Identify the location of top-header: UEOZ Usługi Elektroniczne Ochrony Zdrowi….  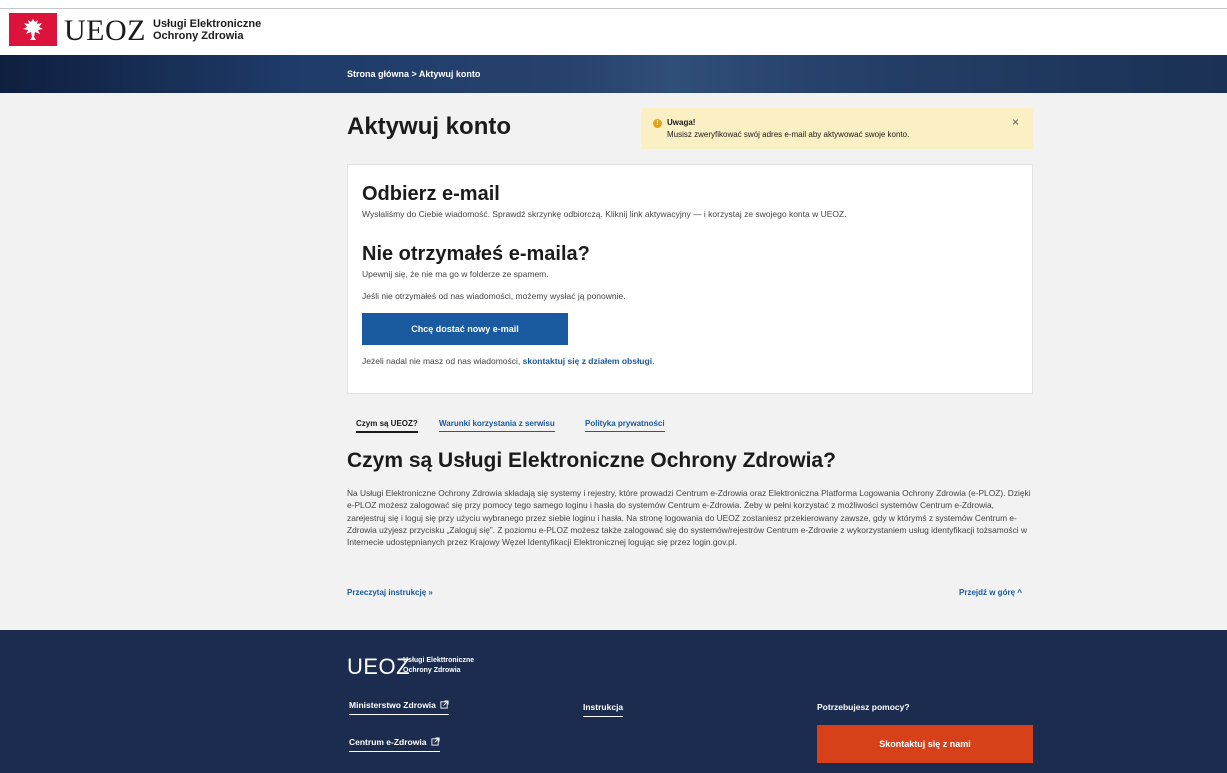
(613, 27).